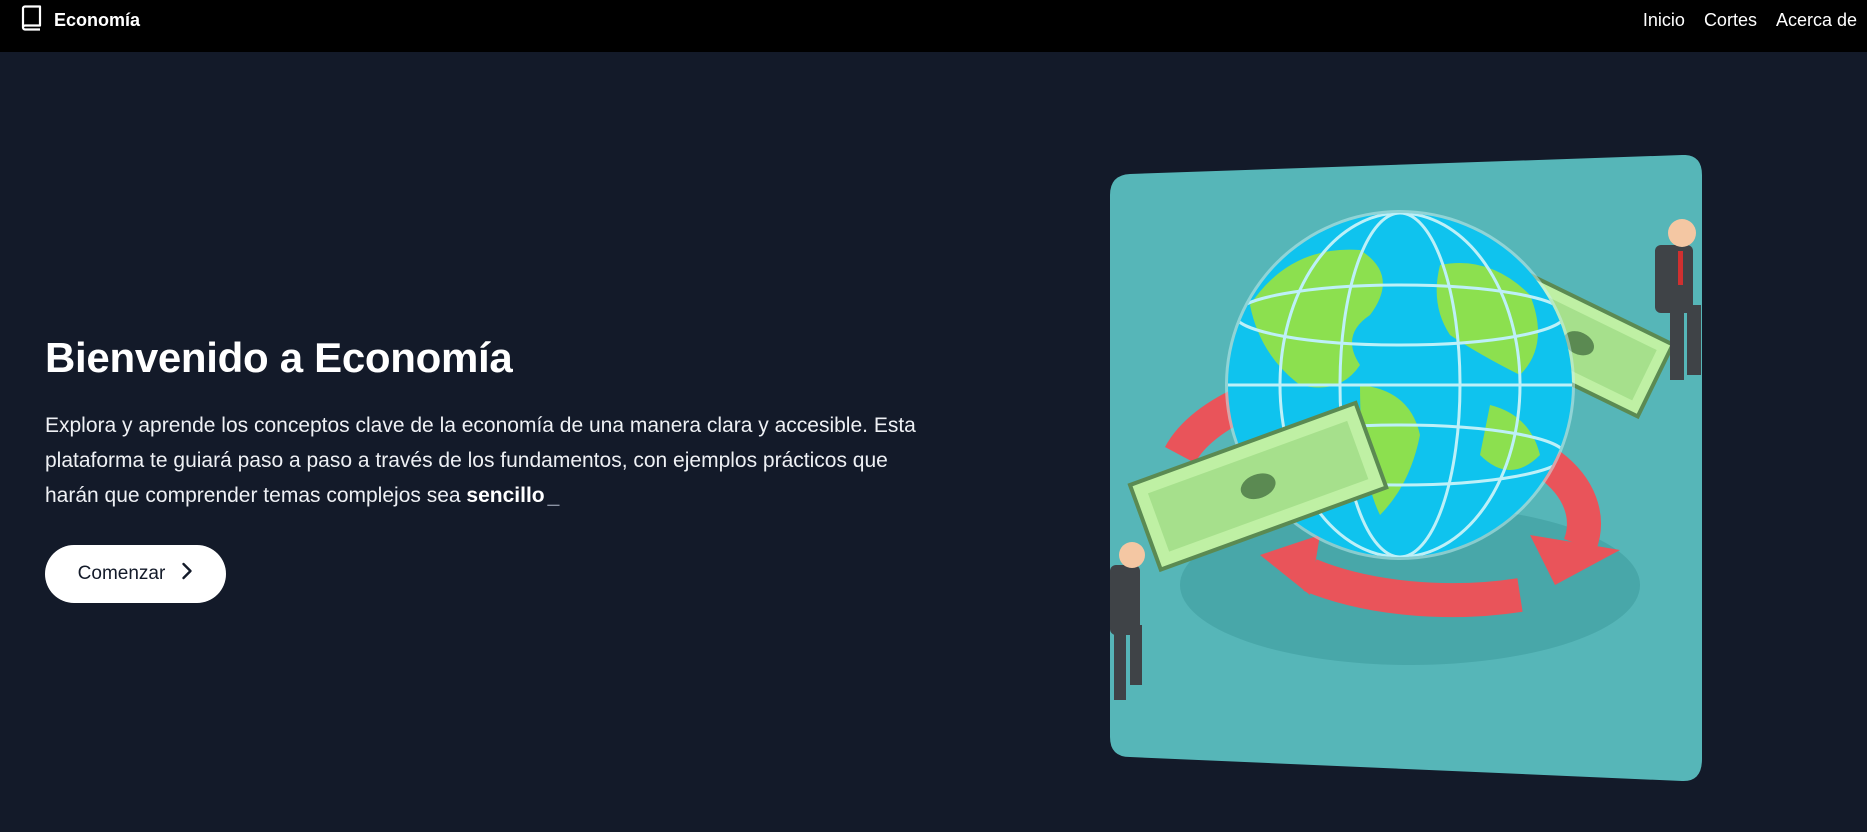 The image size is (1867, 832). What do you see at coordinates (1664, 20) in the screenshot?
I see `nav-link-inicio: Inicio` at bounding box center [1664, 20].